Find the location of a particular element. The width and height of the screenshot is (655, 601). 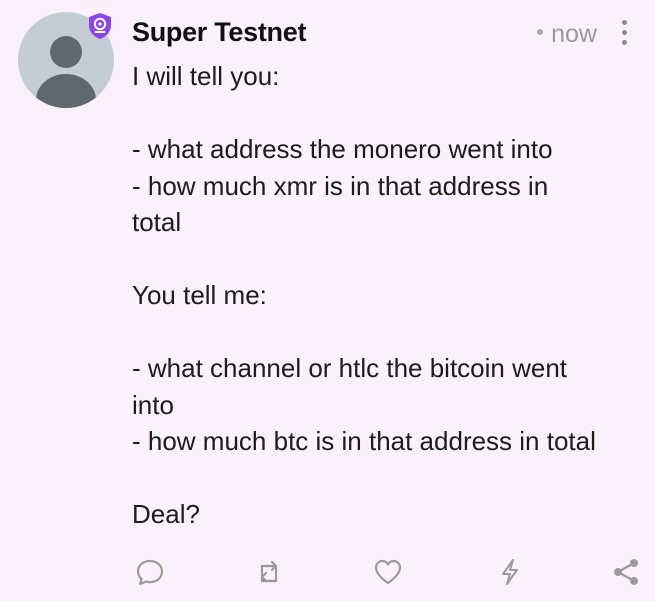

heart-icon is located at coordinates (388, 572).